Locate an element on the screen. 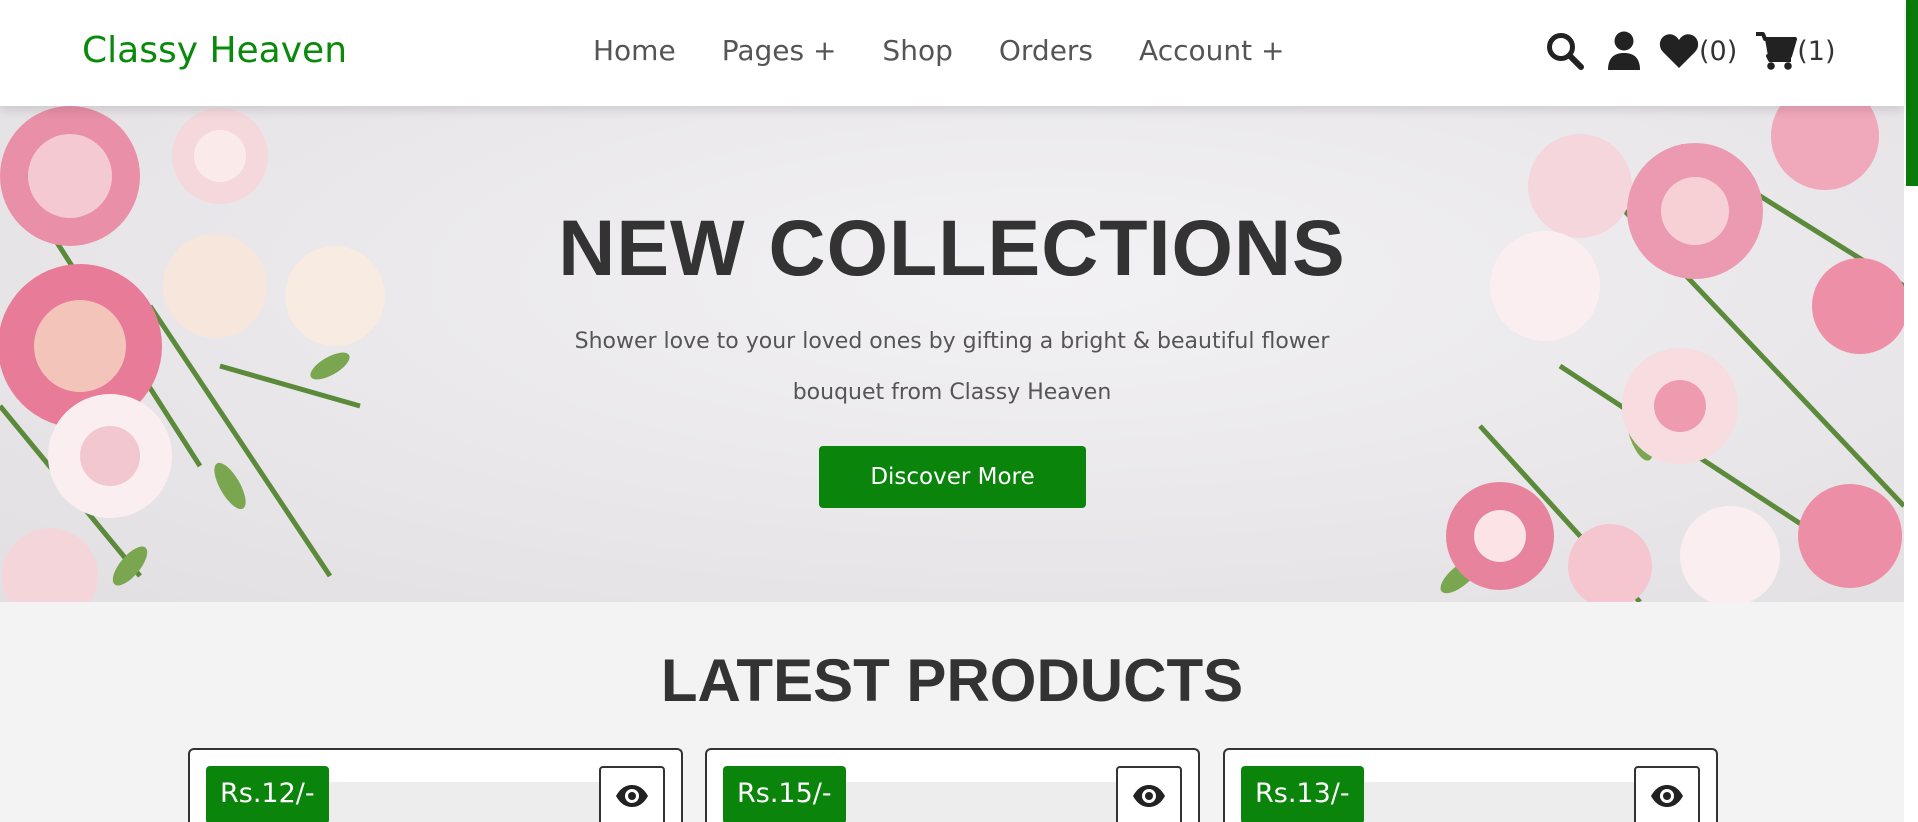  flowers-left-image is located at coordinates (192, 354).